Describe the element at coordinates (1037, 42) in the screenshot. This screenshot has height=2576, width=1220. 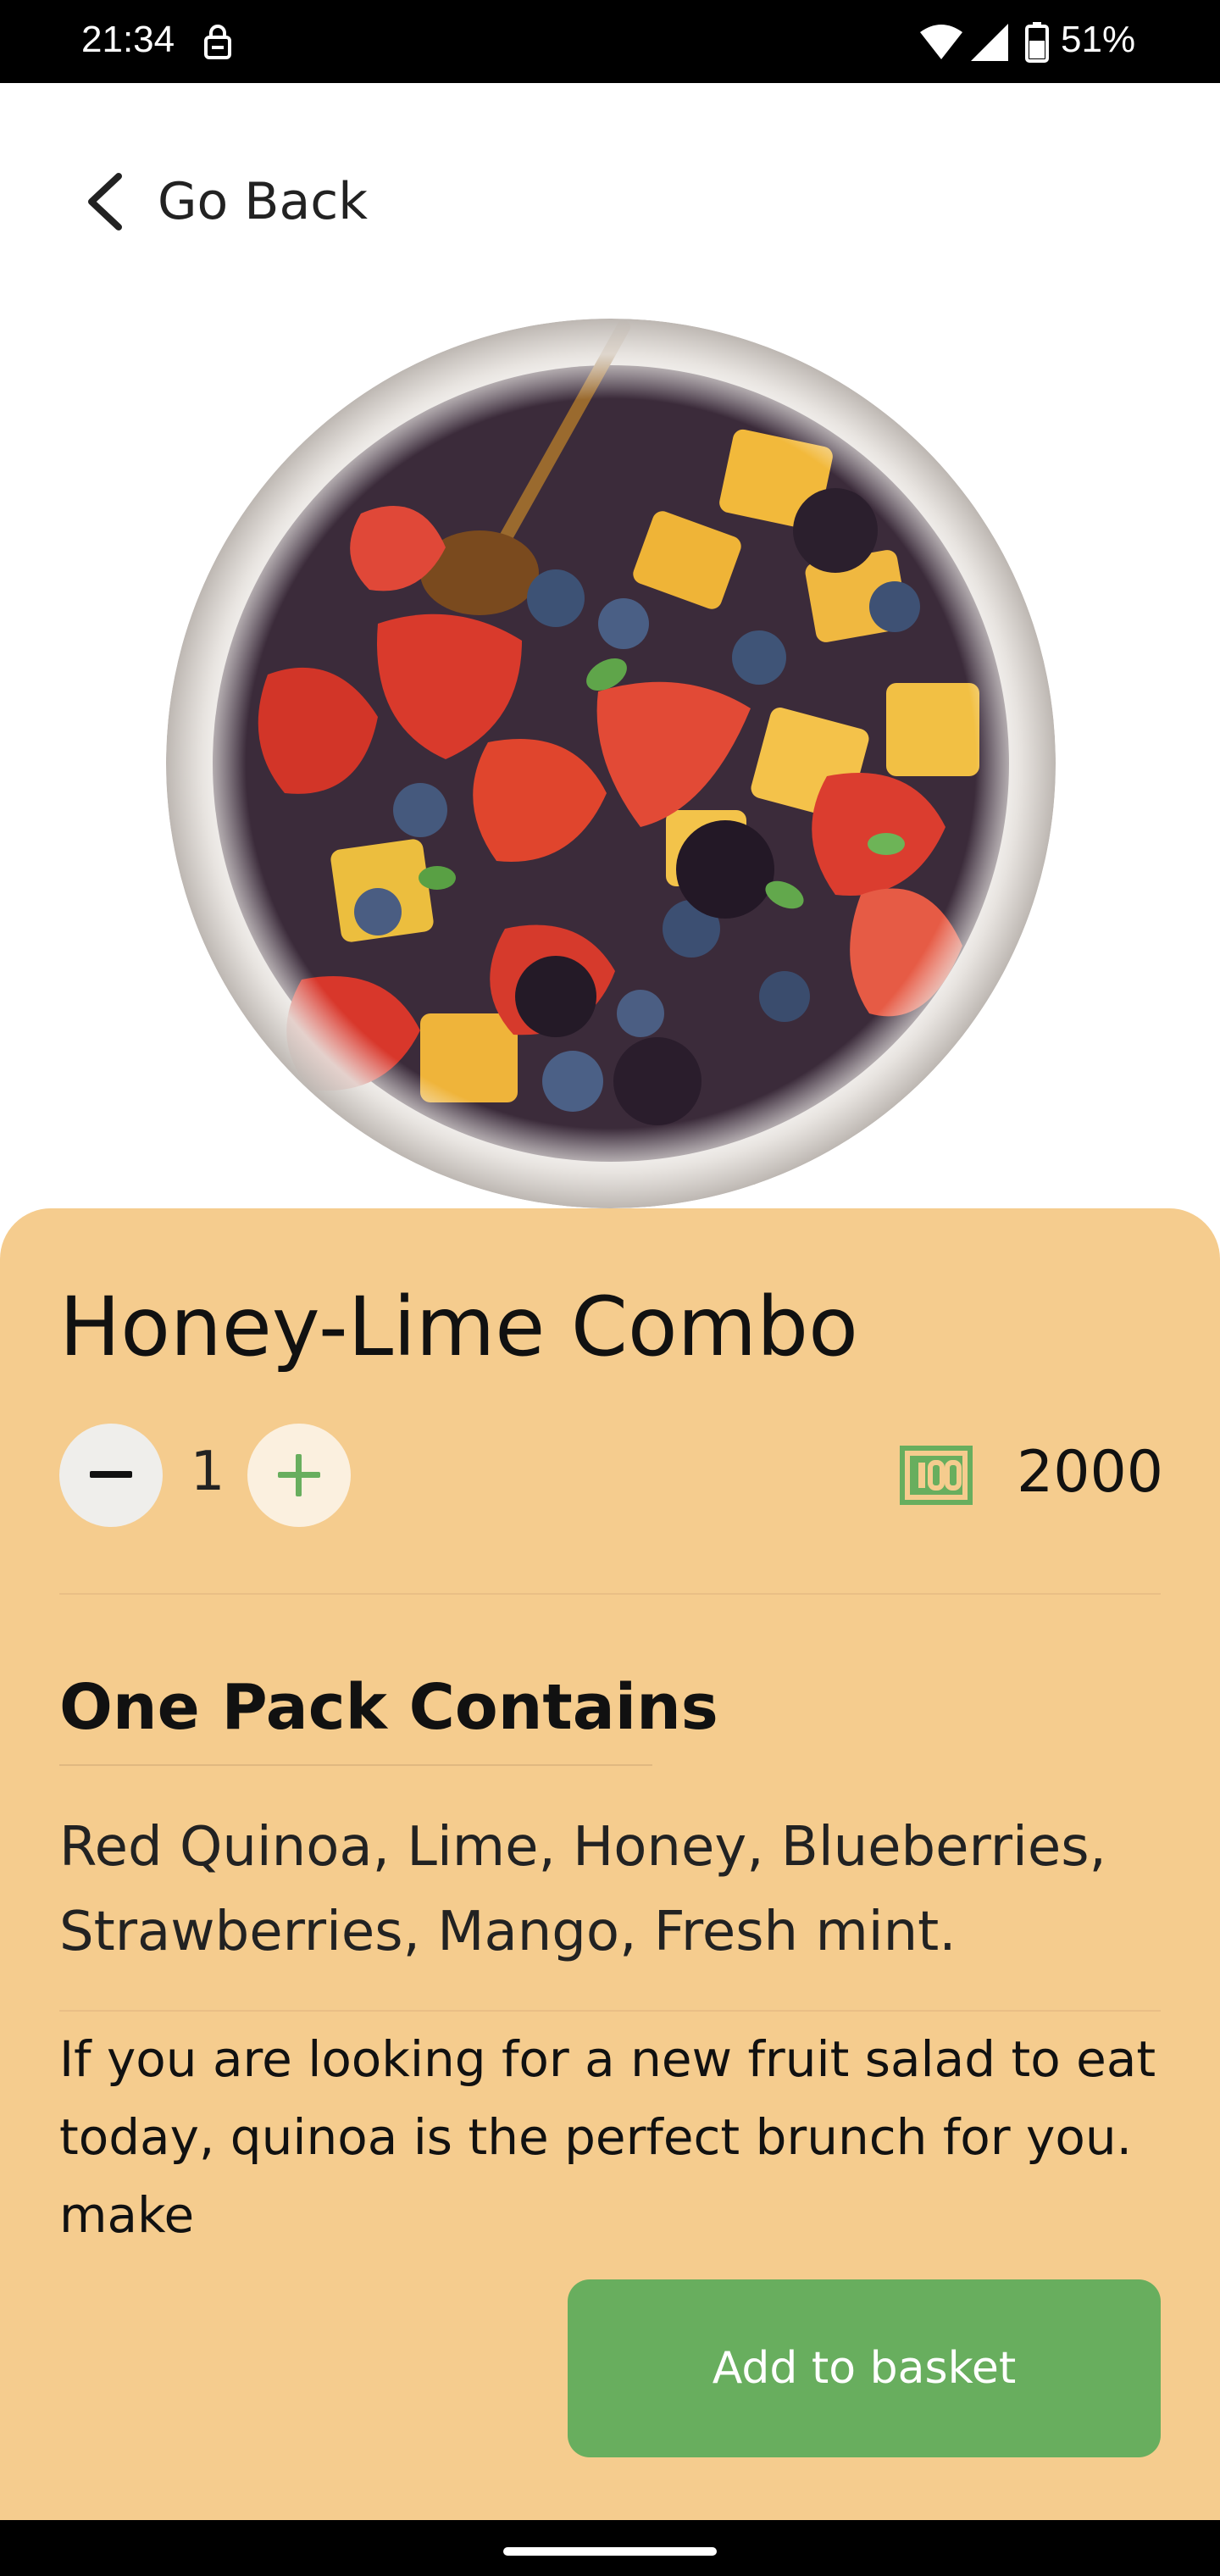
I see `battery-icon` at that location.